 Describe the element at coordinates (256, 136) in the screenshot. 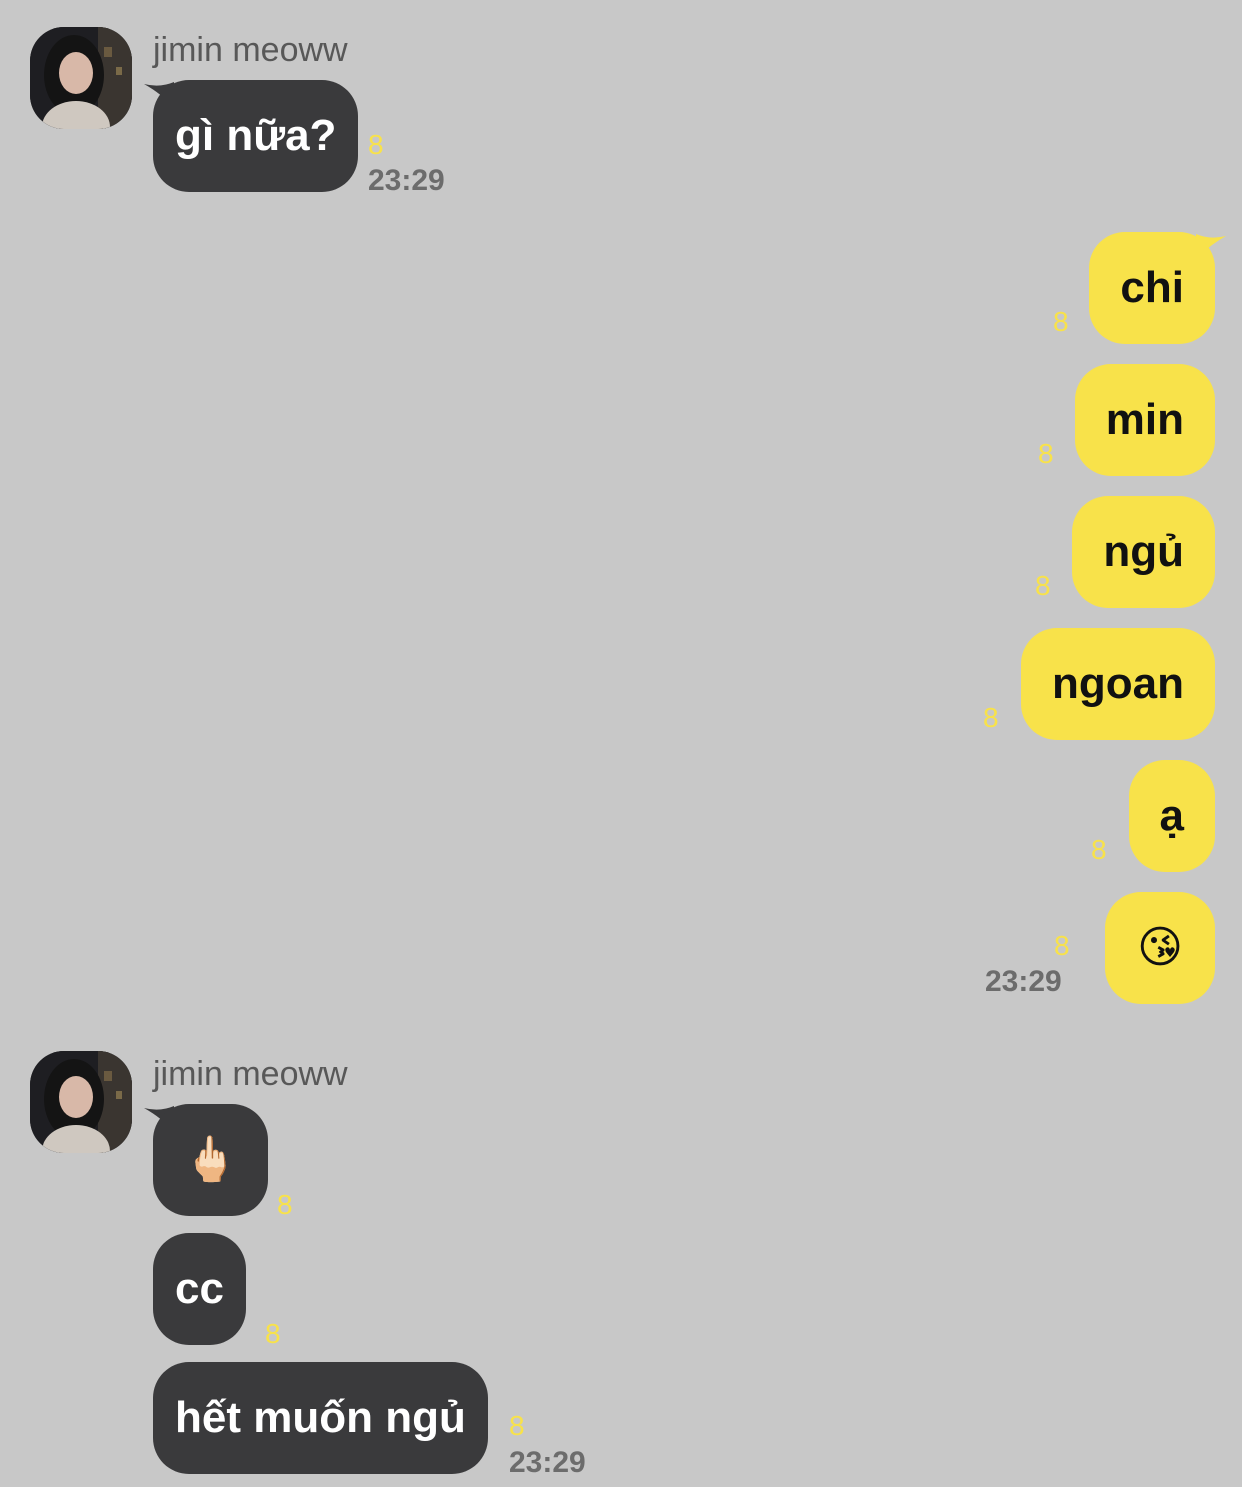

I see `message-bubble: gì nữa?` at that location.